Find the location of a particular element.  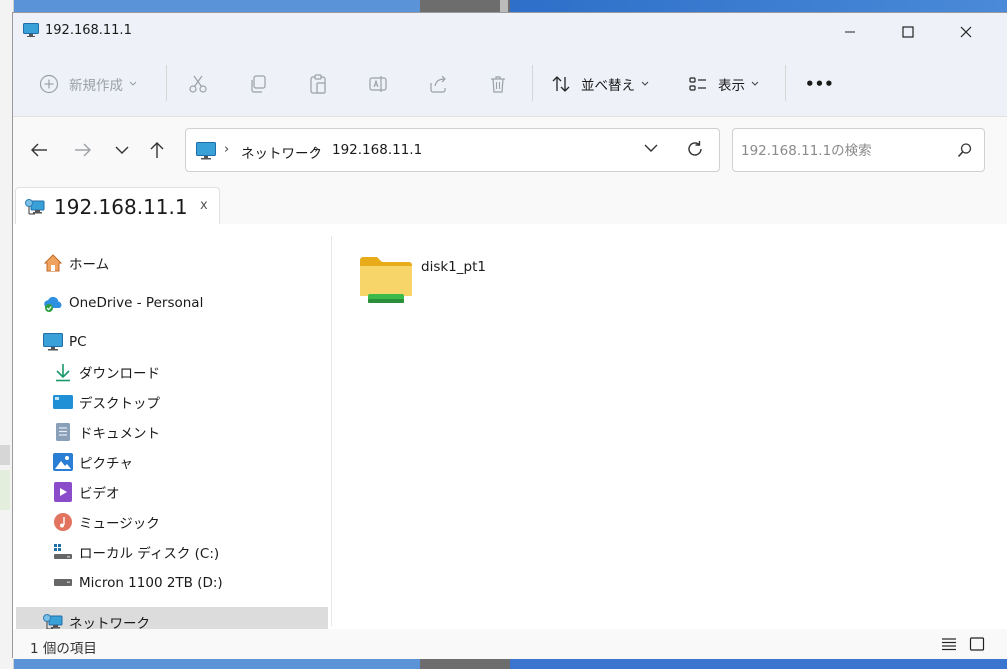

recent-locations-button is located at coordinates (122, 150).